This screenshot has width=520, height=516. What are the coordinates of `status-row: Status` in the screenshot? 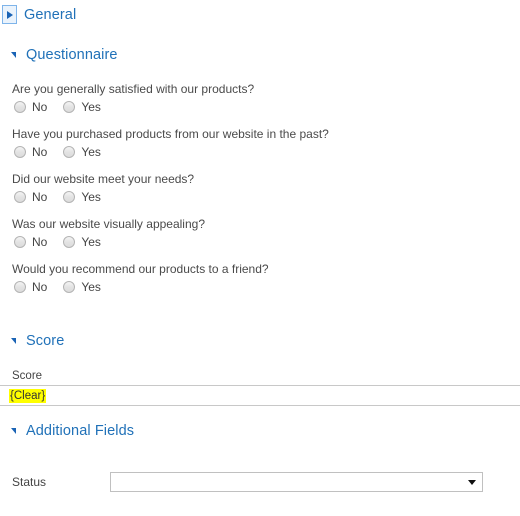 It's located at (260, 482).